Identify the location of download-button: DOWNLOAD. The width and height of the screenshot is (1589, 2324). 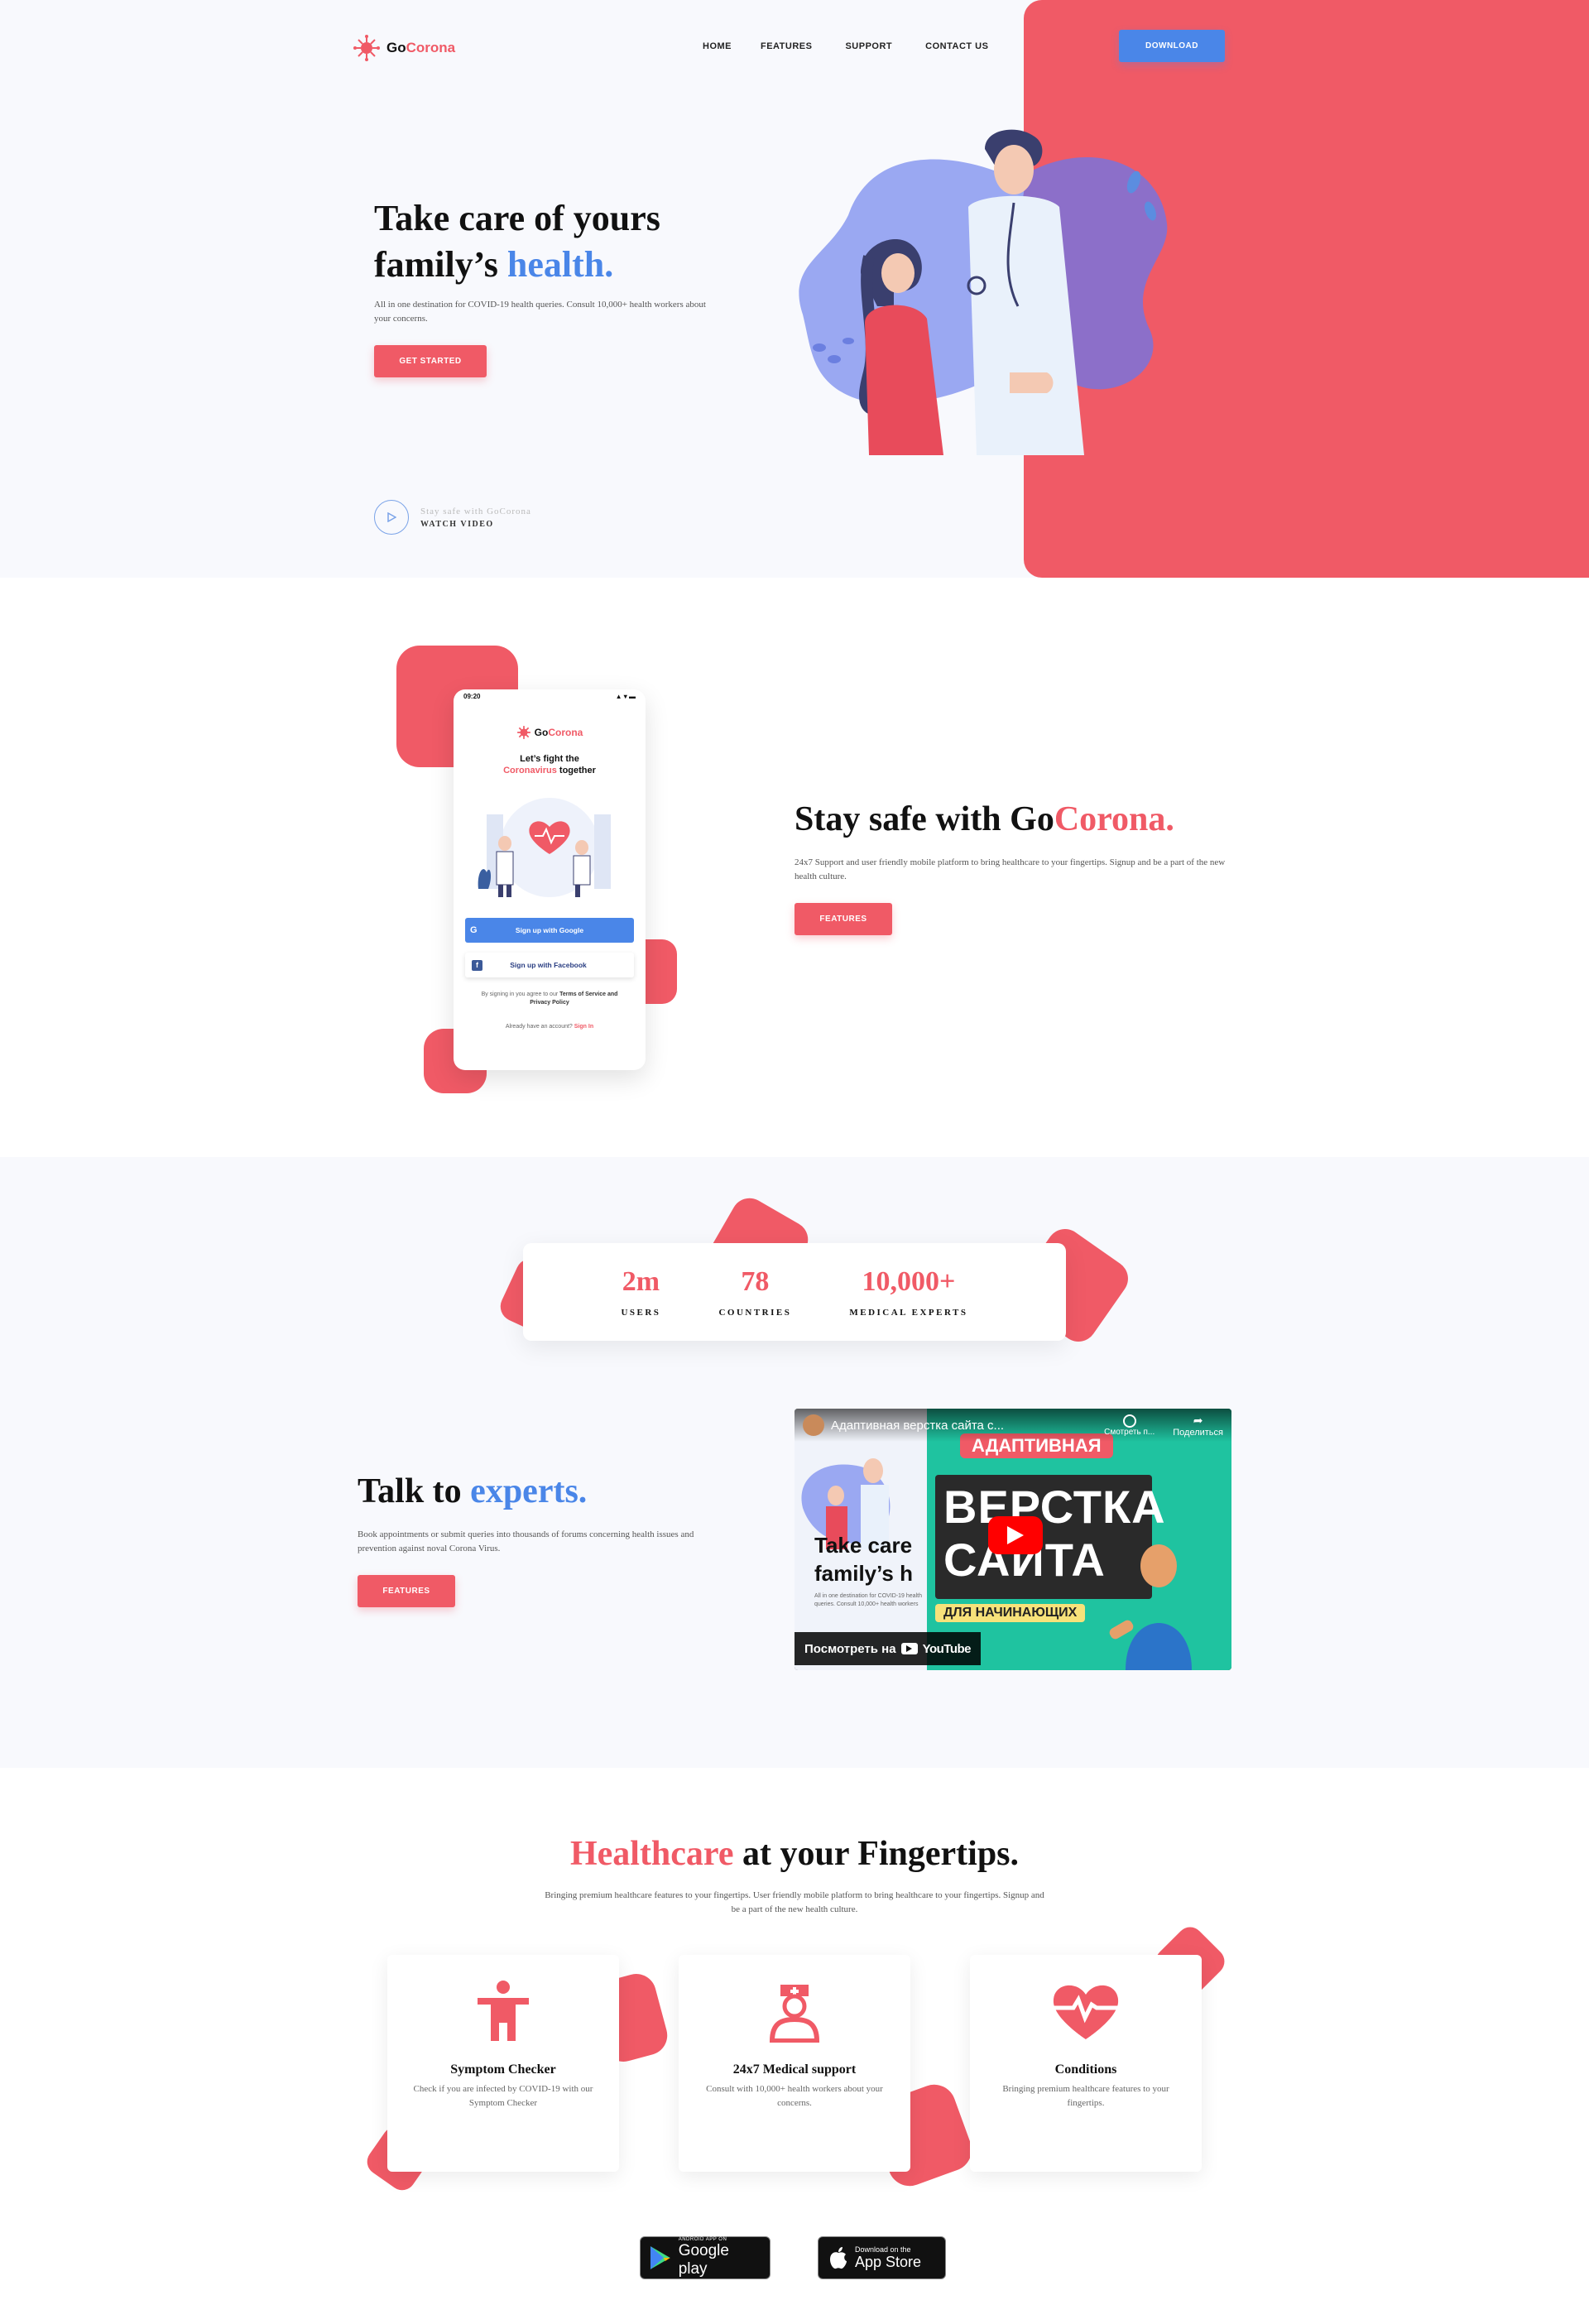
(1172, 46).